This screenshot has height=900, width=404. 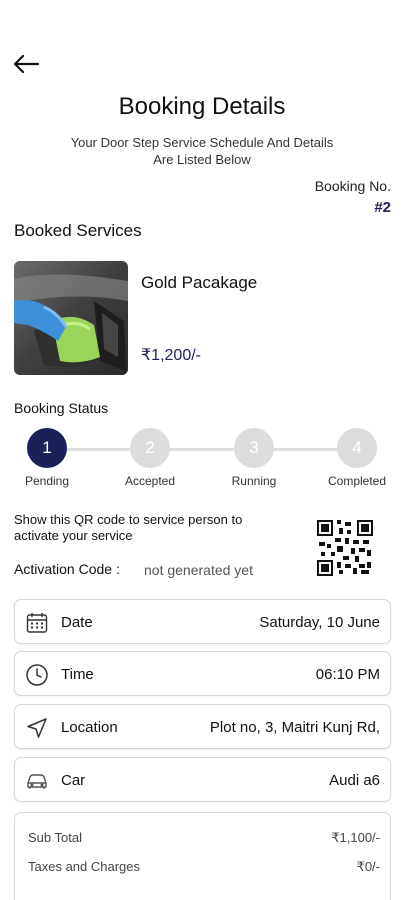 I want to click on car-card: Car Audi a6, so click(x=202, y=779).